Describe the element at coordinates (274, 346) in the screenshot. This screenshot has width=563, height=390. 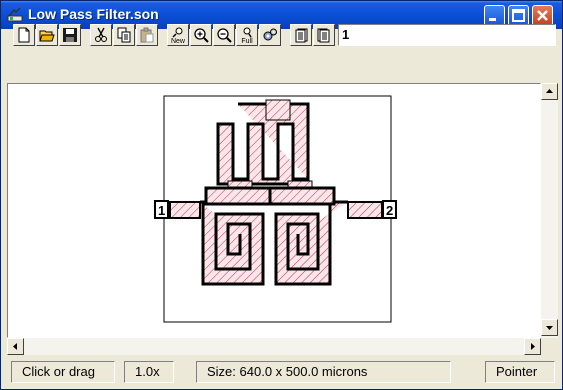
I see `horizontal-scrollbar` at that location.